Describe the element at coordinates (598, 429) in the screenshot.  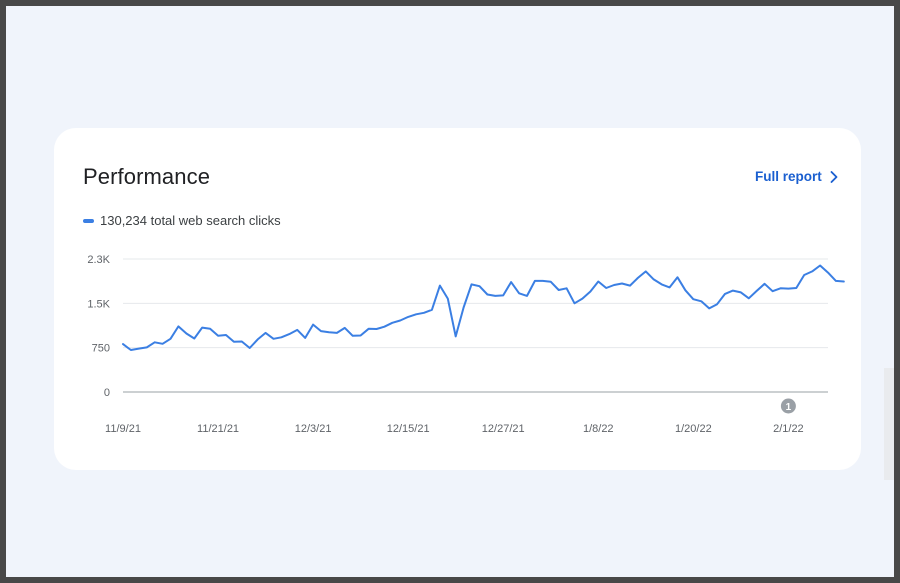
I see `x-tick-label: 1/8/22` at that location.